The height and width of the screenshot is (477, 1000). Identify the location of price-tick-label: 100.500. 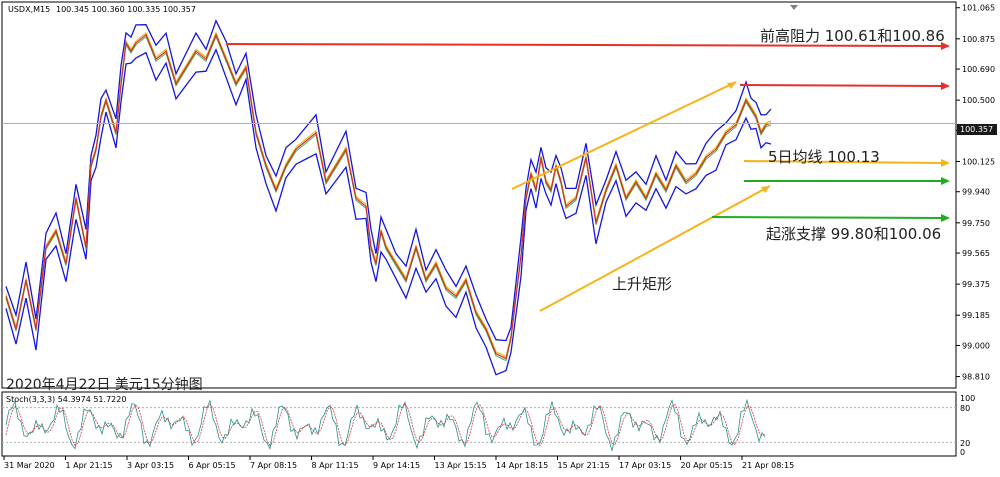
(978, 100).